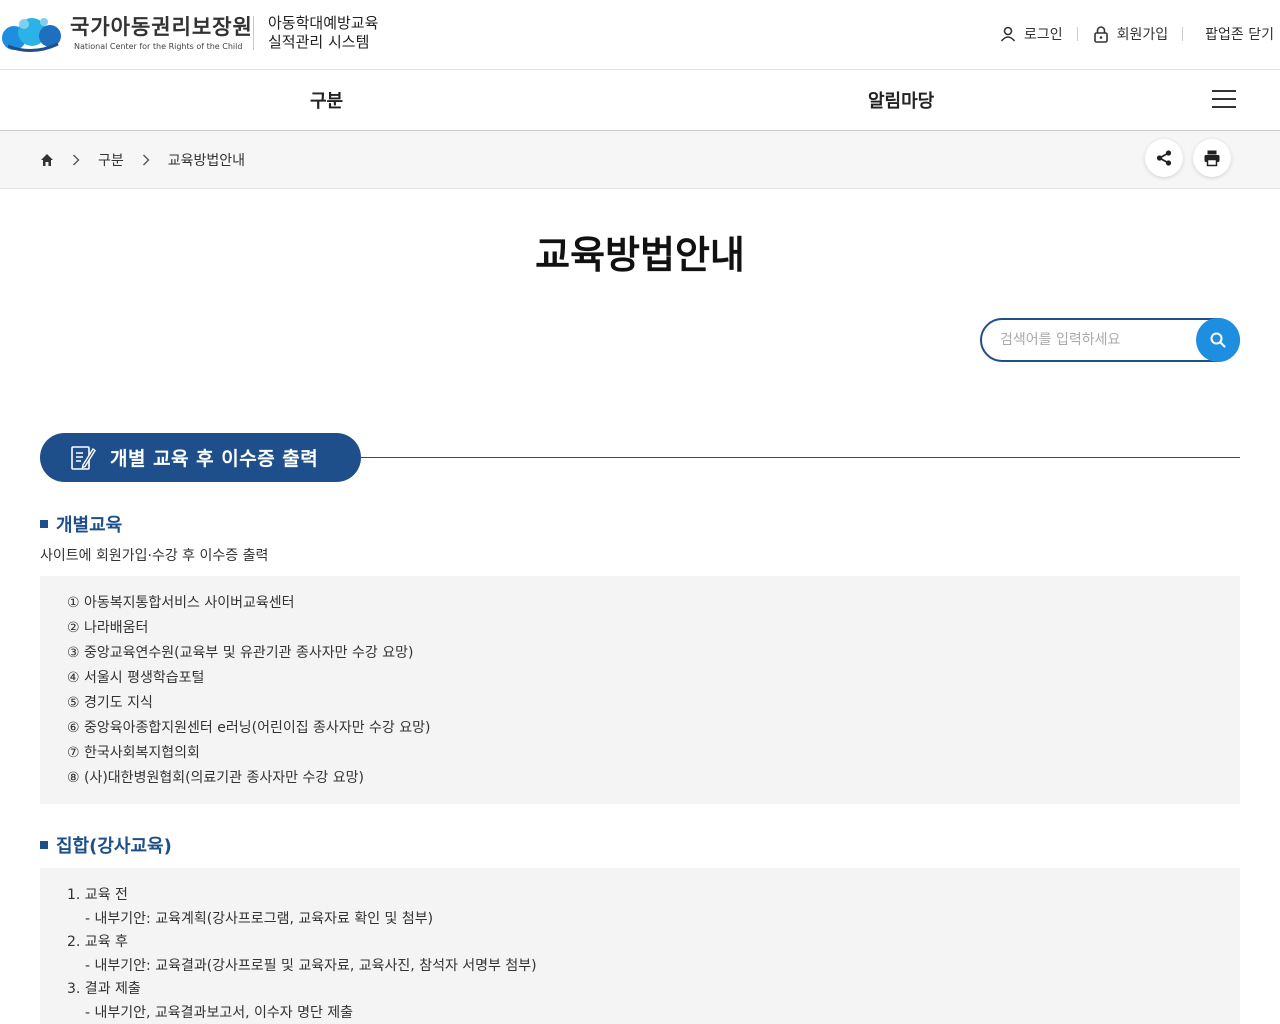  Describe the element at coordinates (181, 603) in the screenshot. I see `list-item: ① 아동복지통합서비스 사이버교육센터` at that location.